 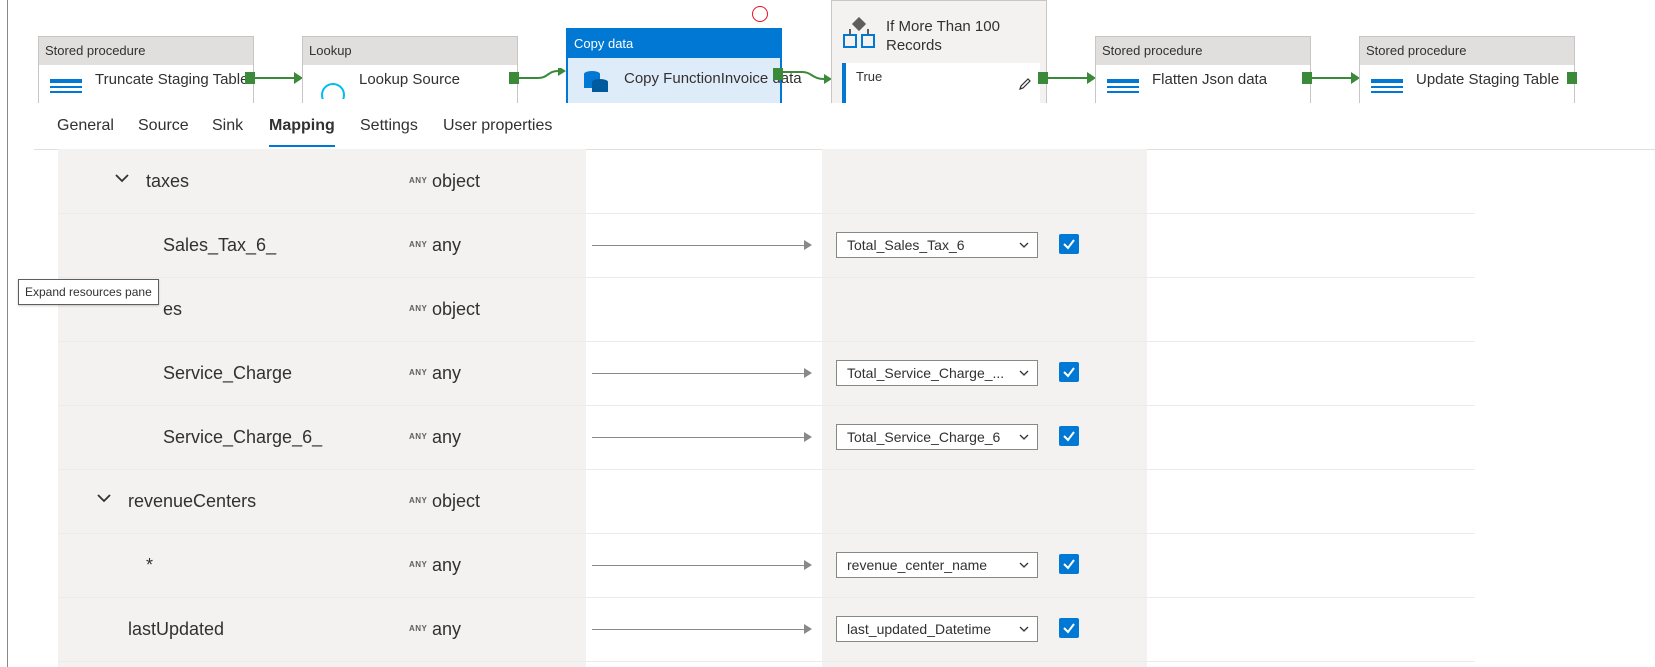 I want to click on tab-mapping: Mapping, so click(x=302, y=126).